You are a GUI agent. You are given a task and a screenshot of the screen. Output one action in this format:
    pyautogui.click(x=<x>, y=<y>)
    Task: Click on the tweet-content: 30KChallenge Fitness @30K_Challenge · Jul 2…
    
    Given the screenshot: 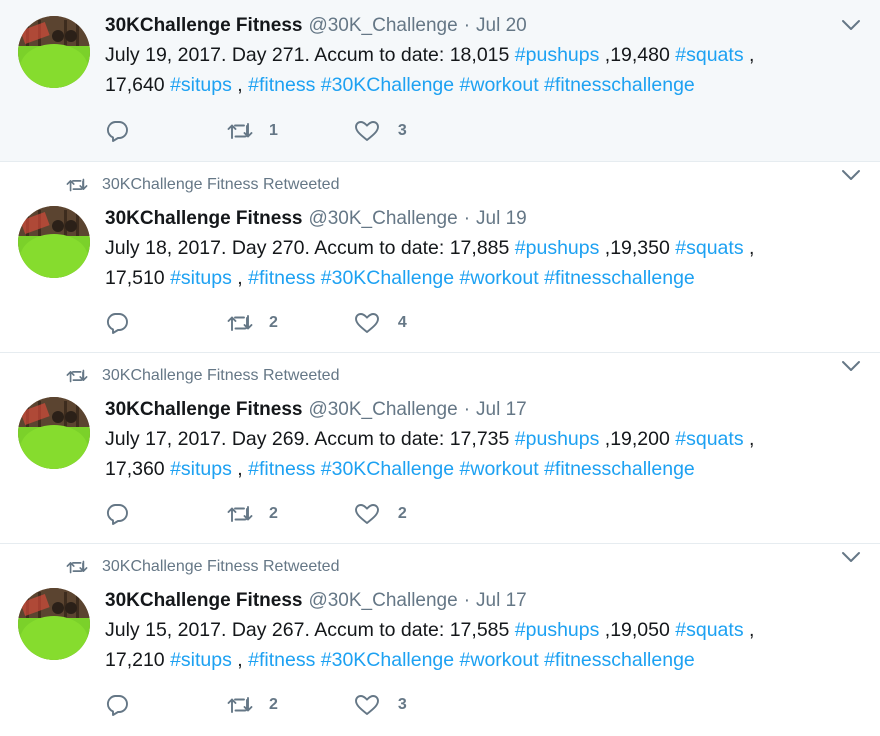 What is the action you would take?
    pyautogui.click(x=482, y=56)
    